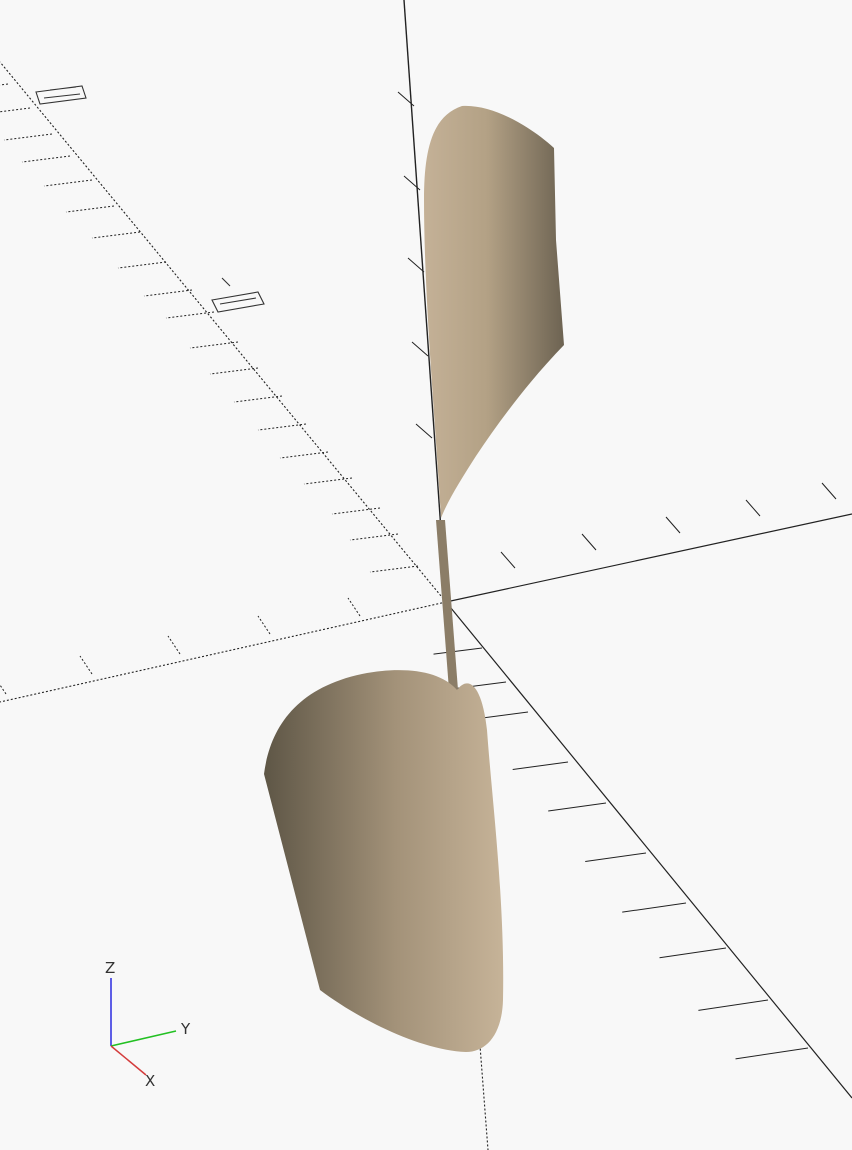 This screenshot has width=852, height=1150. What do you see at coordinates (150, 1081) in the screenshot?
I see `indicator-x-label: X` at bounding box center [150, 1081].